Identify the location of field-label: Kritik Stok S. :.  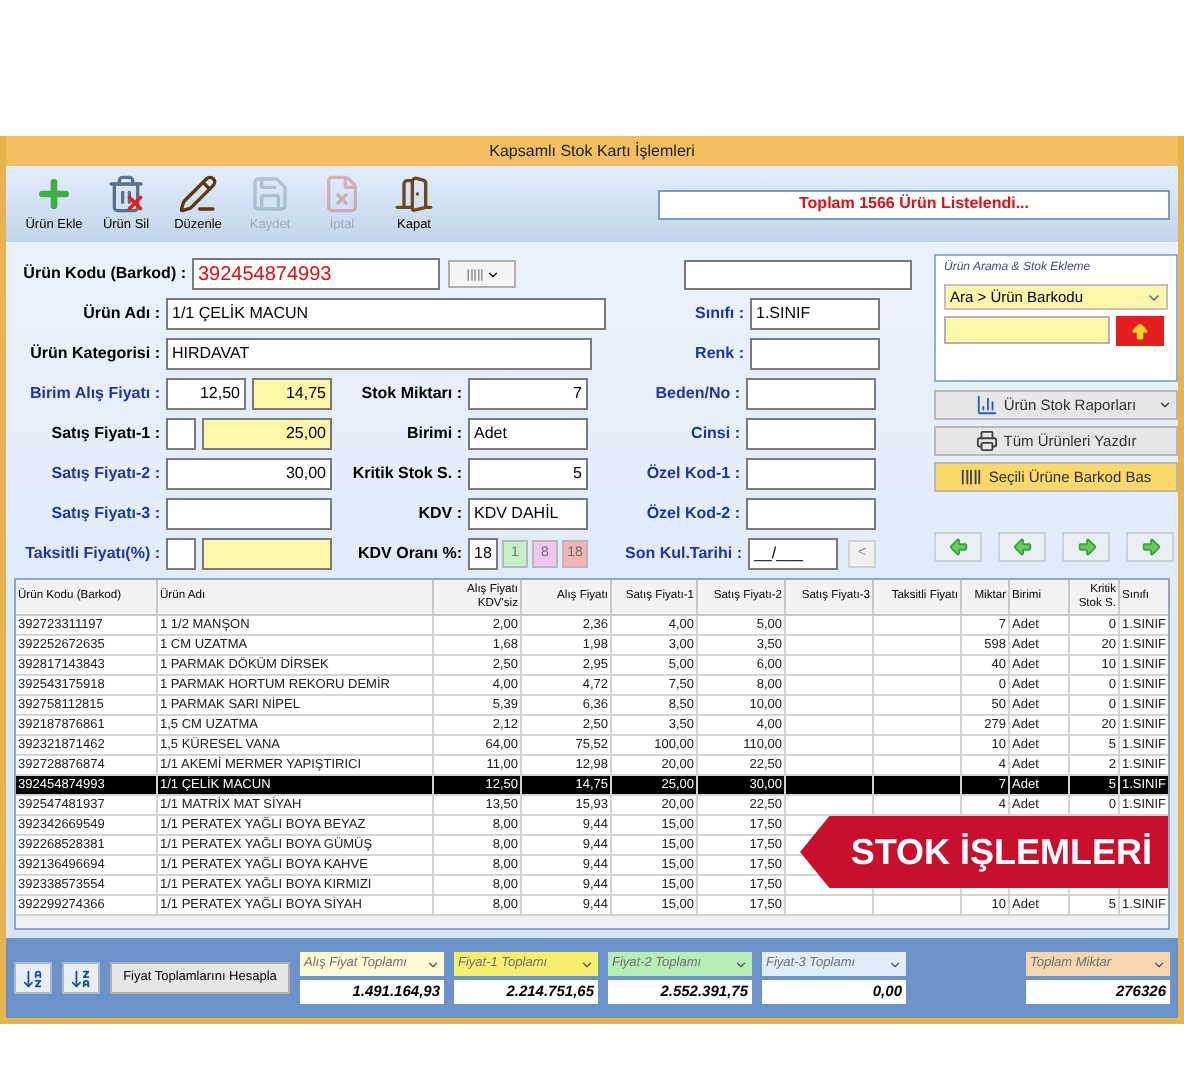
(407, 474).